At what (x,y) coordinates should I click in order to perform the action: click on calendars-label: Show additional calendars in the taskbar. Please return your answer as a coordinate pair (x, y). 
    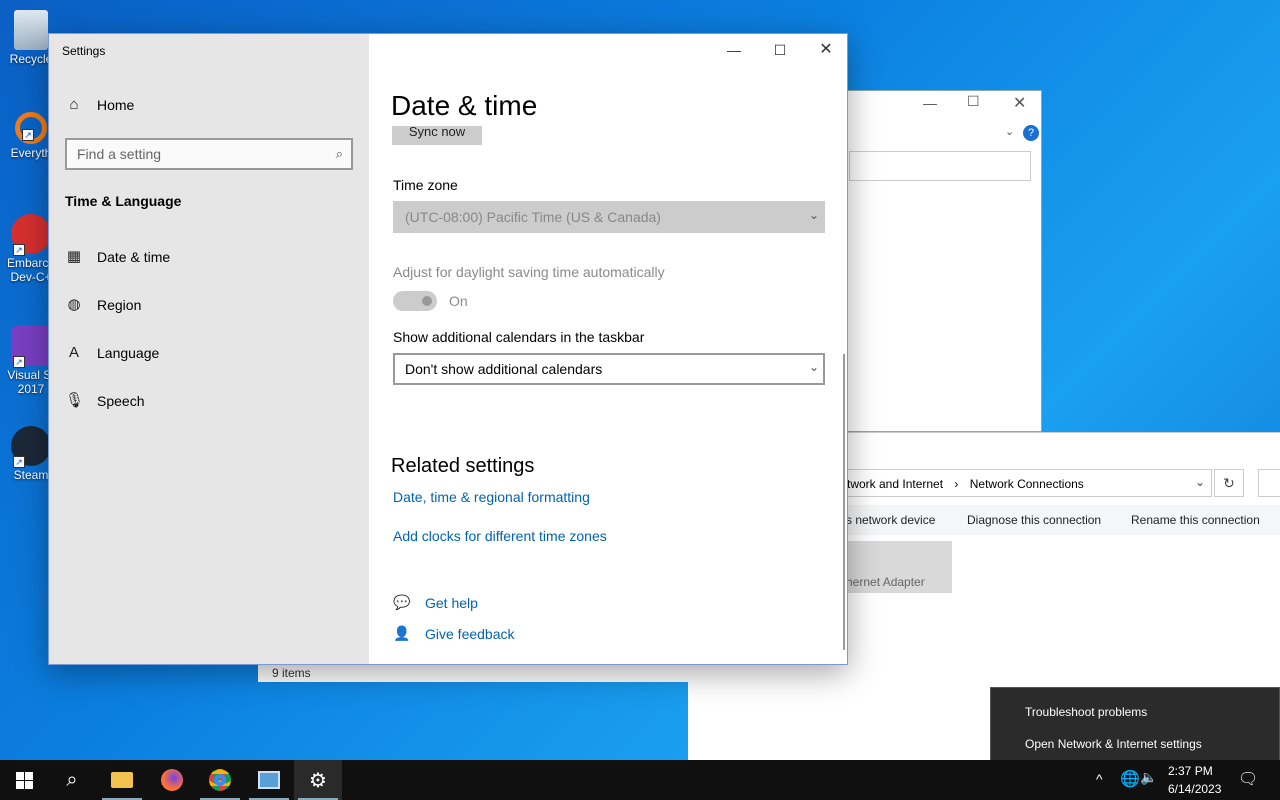
    Looking at the image, I should click on (519, 337).